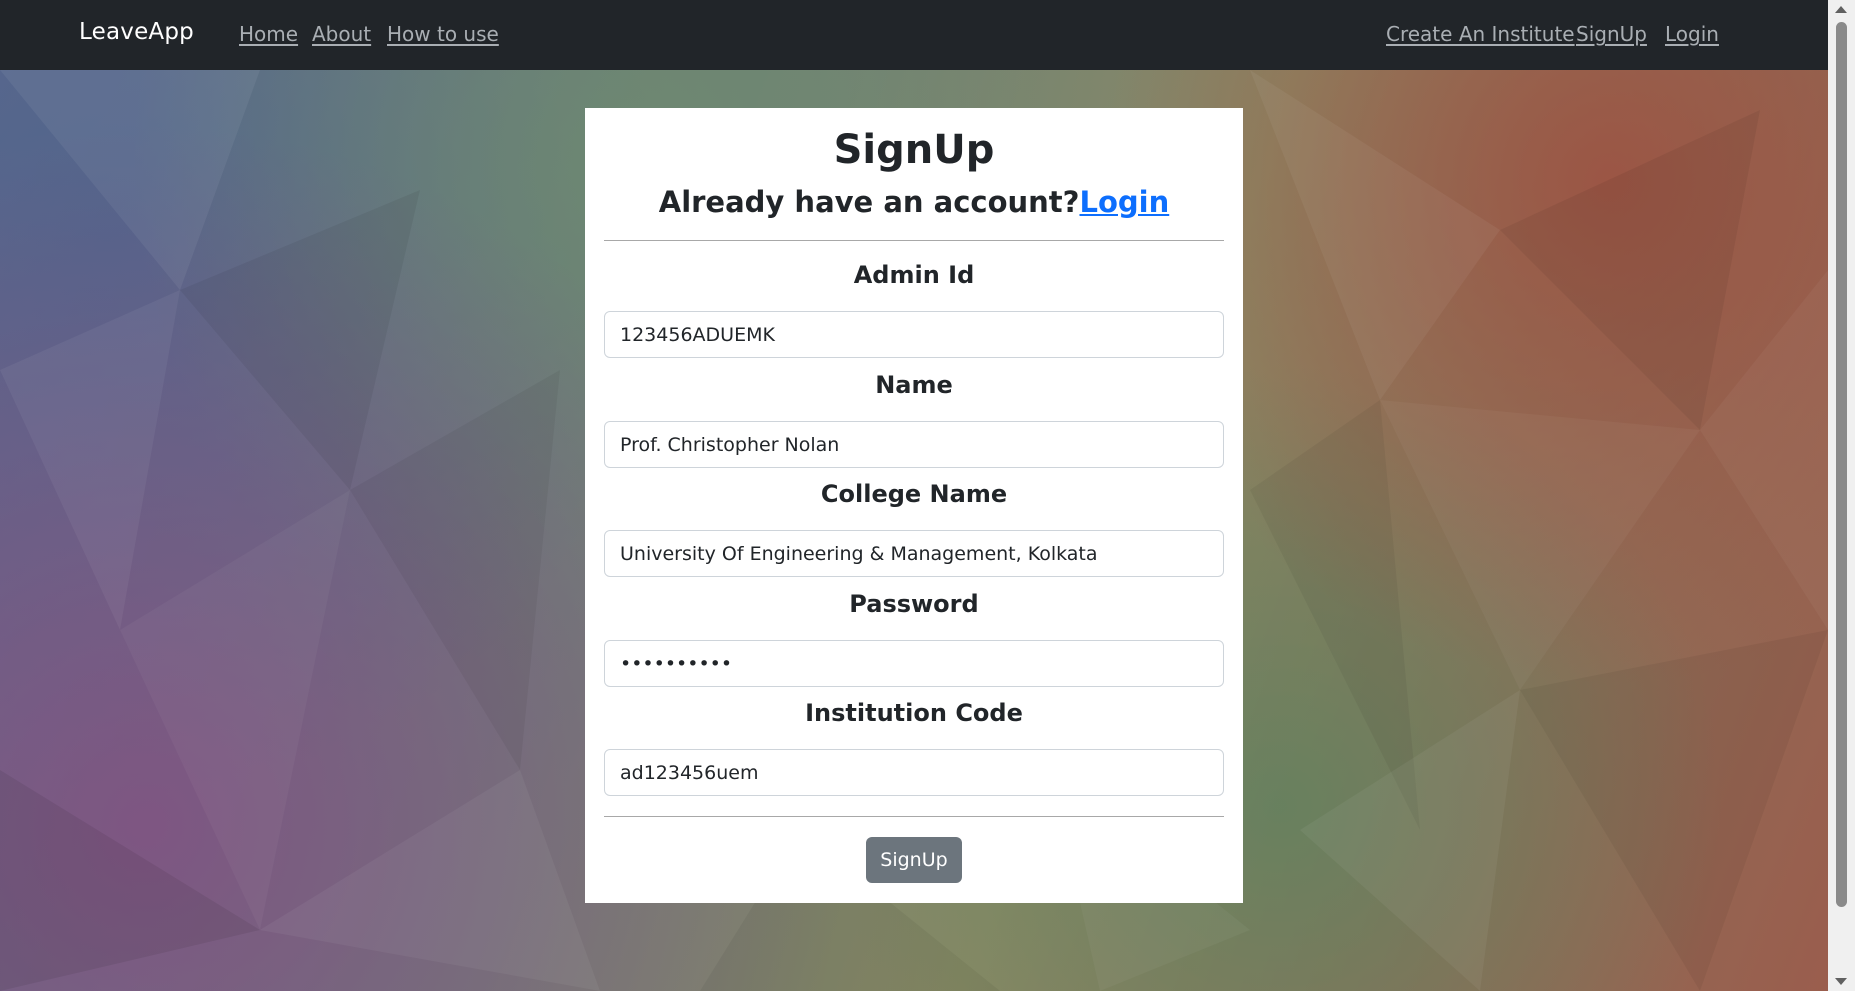  I want to click on nav-about-link: About, so click(341, 34).